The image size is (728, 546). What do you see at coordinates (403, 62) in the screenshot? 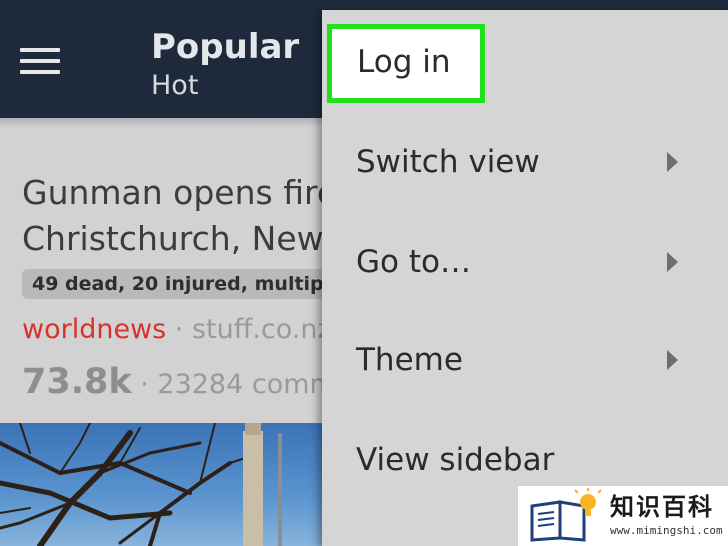
I see `log-in-label: Log in` at bounding box center [403, 62].